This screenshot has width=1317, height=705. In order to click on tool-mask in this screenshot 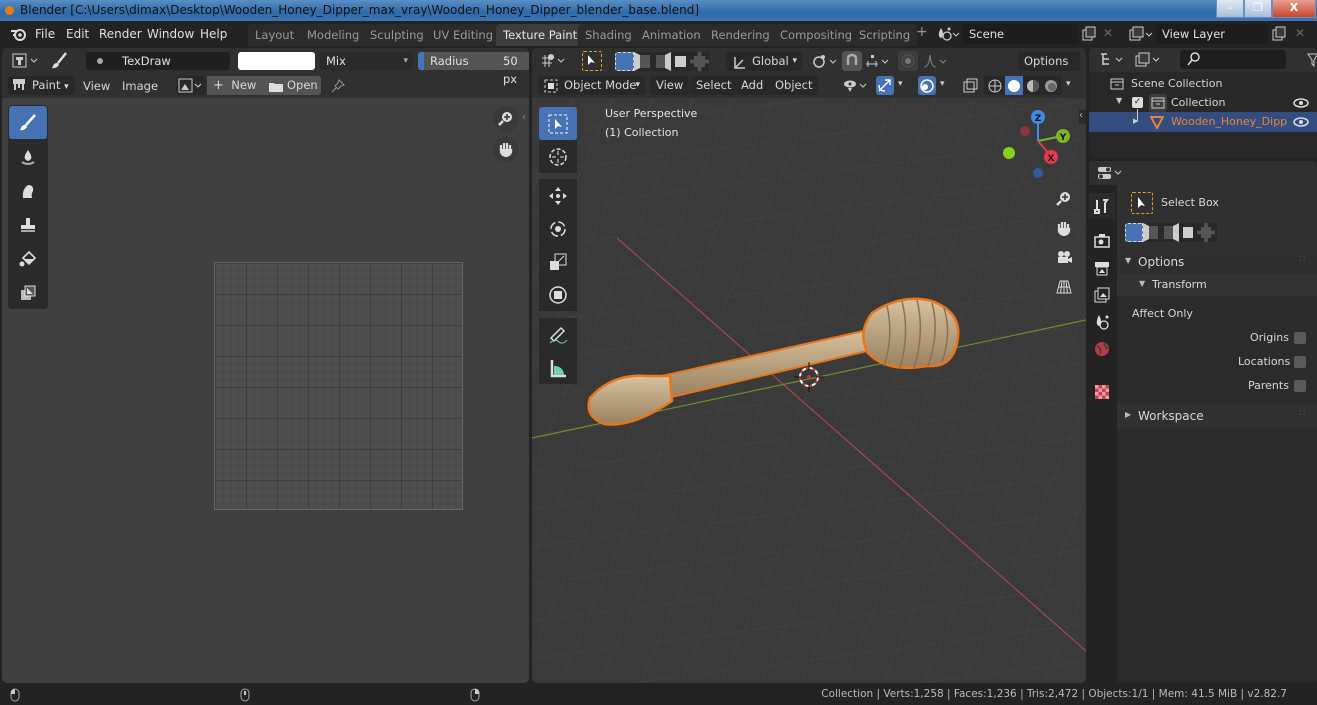, I will do `click(28, 292)`.